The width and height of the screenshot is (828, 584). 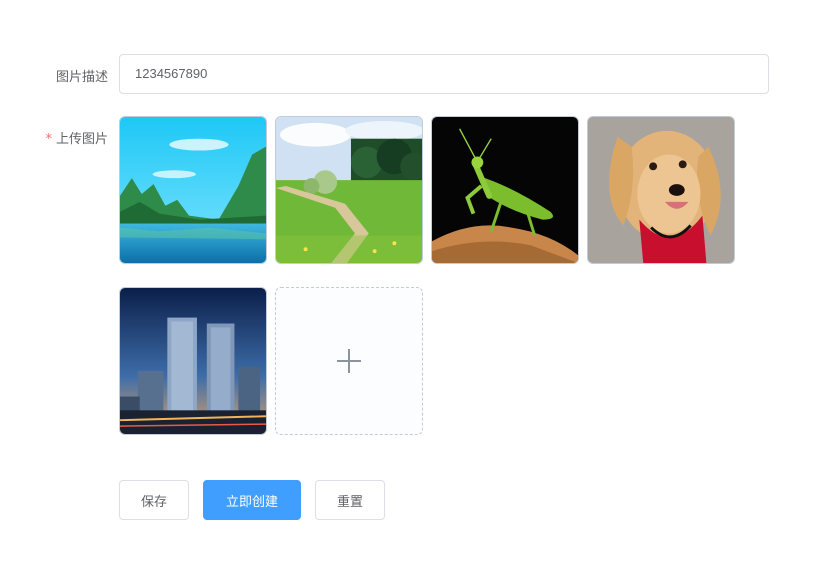 I want to click on create-now-button-label: 立即创建, so click(x=251, y=502).